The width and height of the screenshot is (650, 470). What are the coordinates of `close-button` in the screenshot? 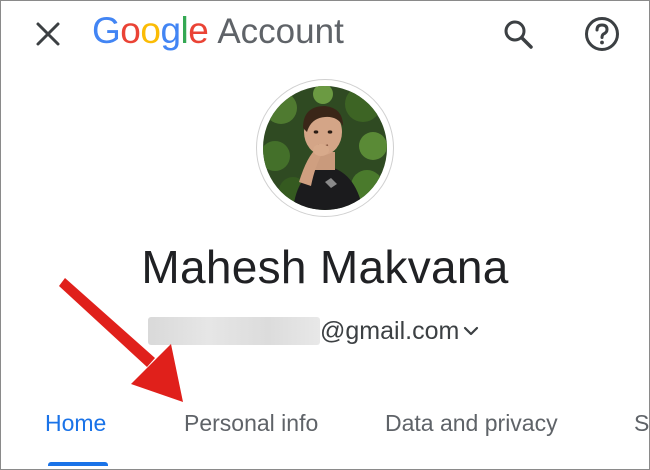 It's located at (48, 34).